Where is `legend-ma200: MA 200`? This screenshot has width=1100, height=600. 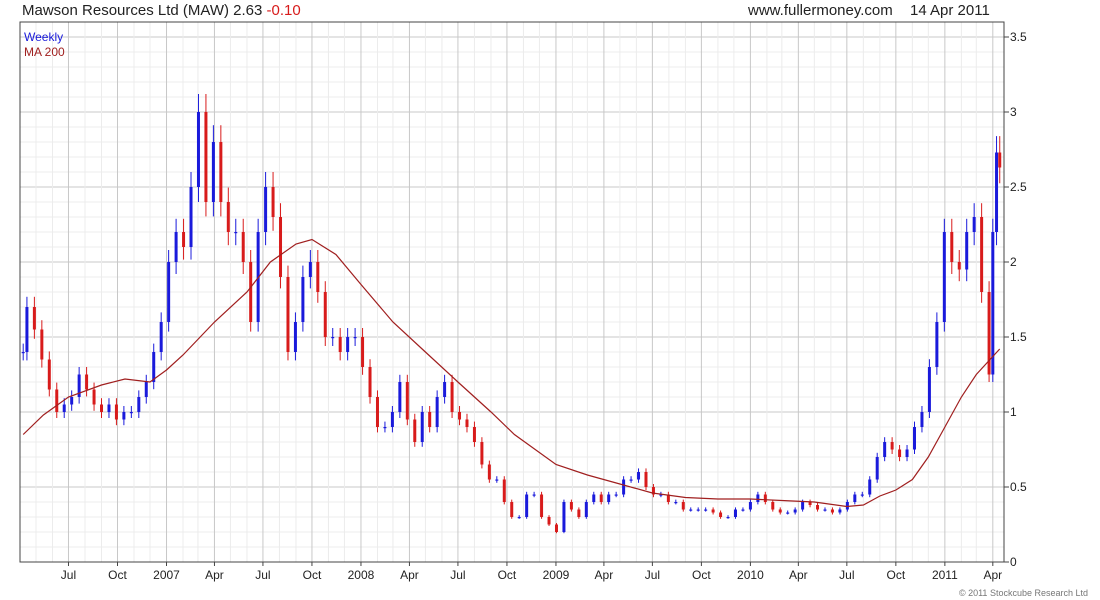 legend-ma200: MA 200 is located at coordinates (44, 52).